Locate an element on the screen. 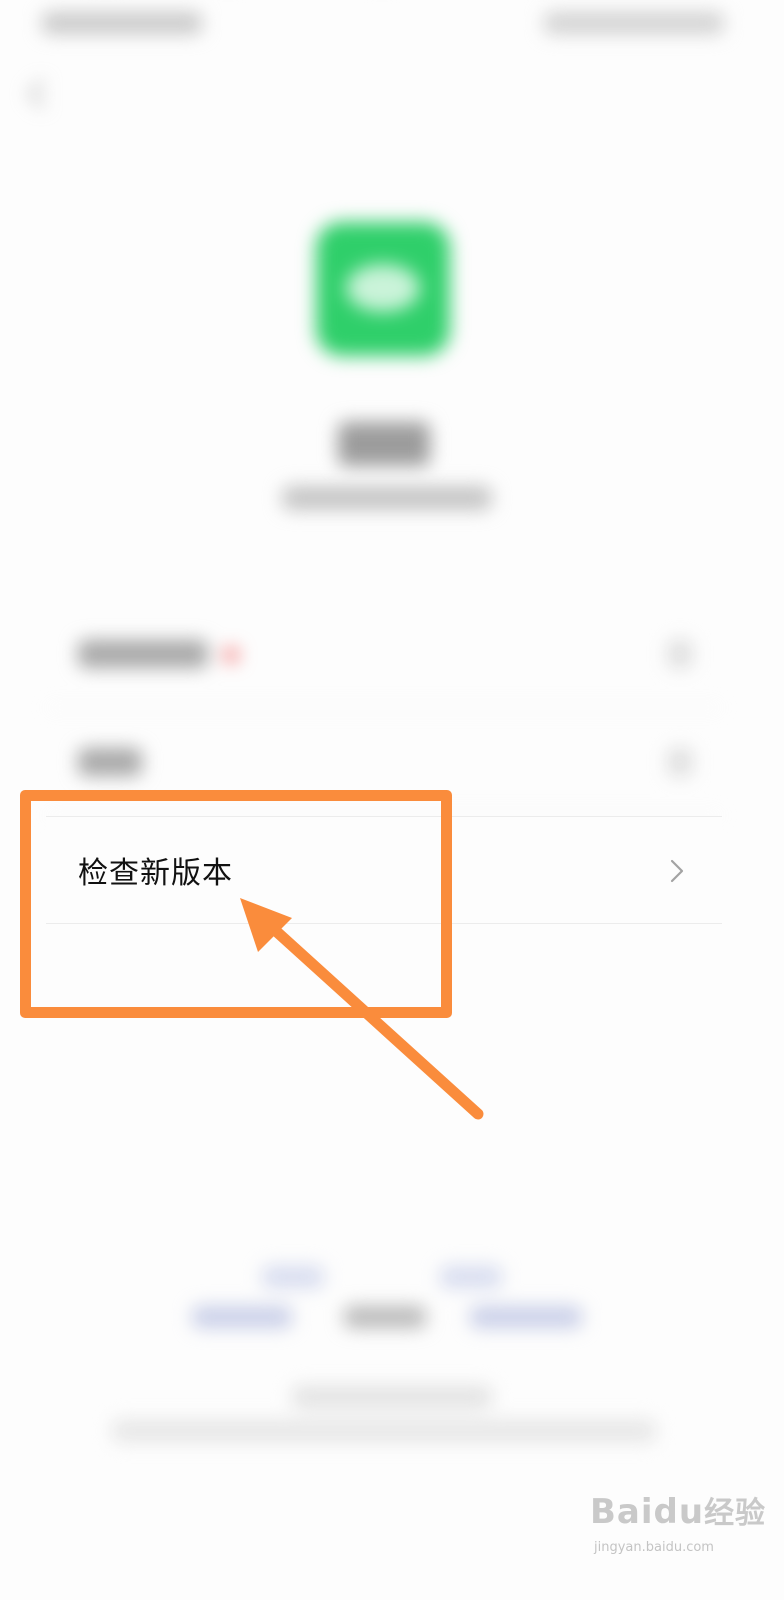 Image resolution: width=784 pixels, height=1600 pixels. footer-text is located at coordinates (392, 1397).